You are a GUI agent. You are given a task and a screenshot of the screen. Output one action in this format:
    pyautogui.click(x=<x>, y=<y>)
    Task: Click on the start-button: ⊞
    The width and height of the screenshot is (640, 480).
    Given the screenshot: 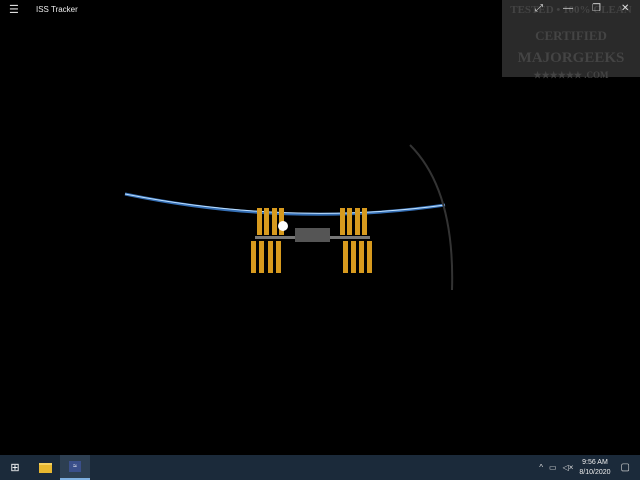 What is the action you would take?
    pyautogui.click(x=15, y=467)
    